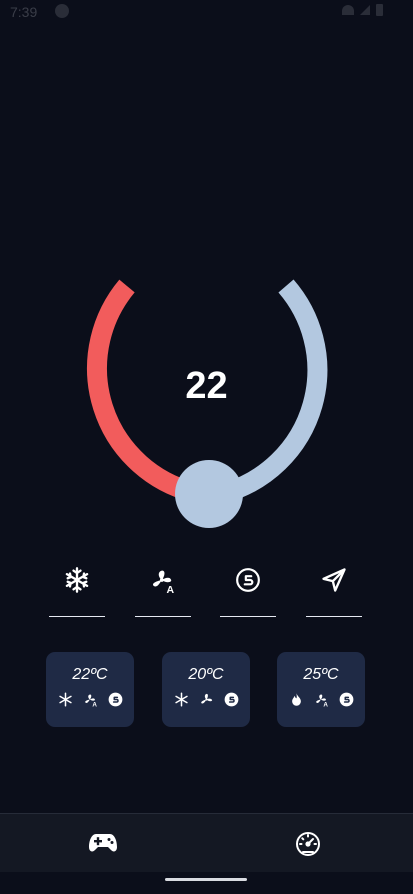 The height and width of the screenshot is (894, 413). Describe the element at coordinates (321, 674) in the screenshot. I see `preset-temperature: 25ºC` at that location.